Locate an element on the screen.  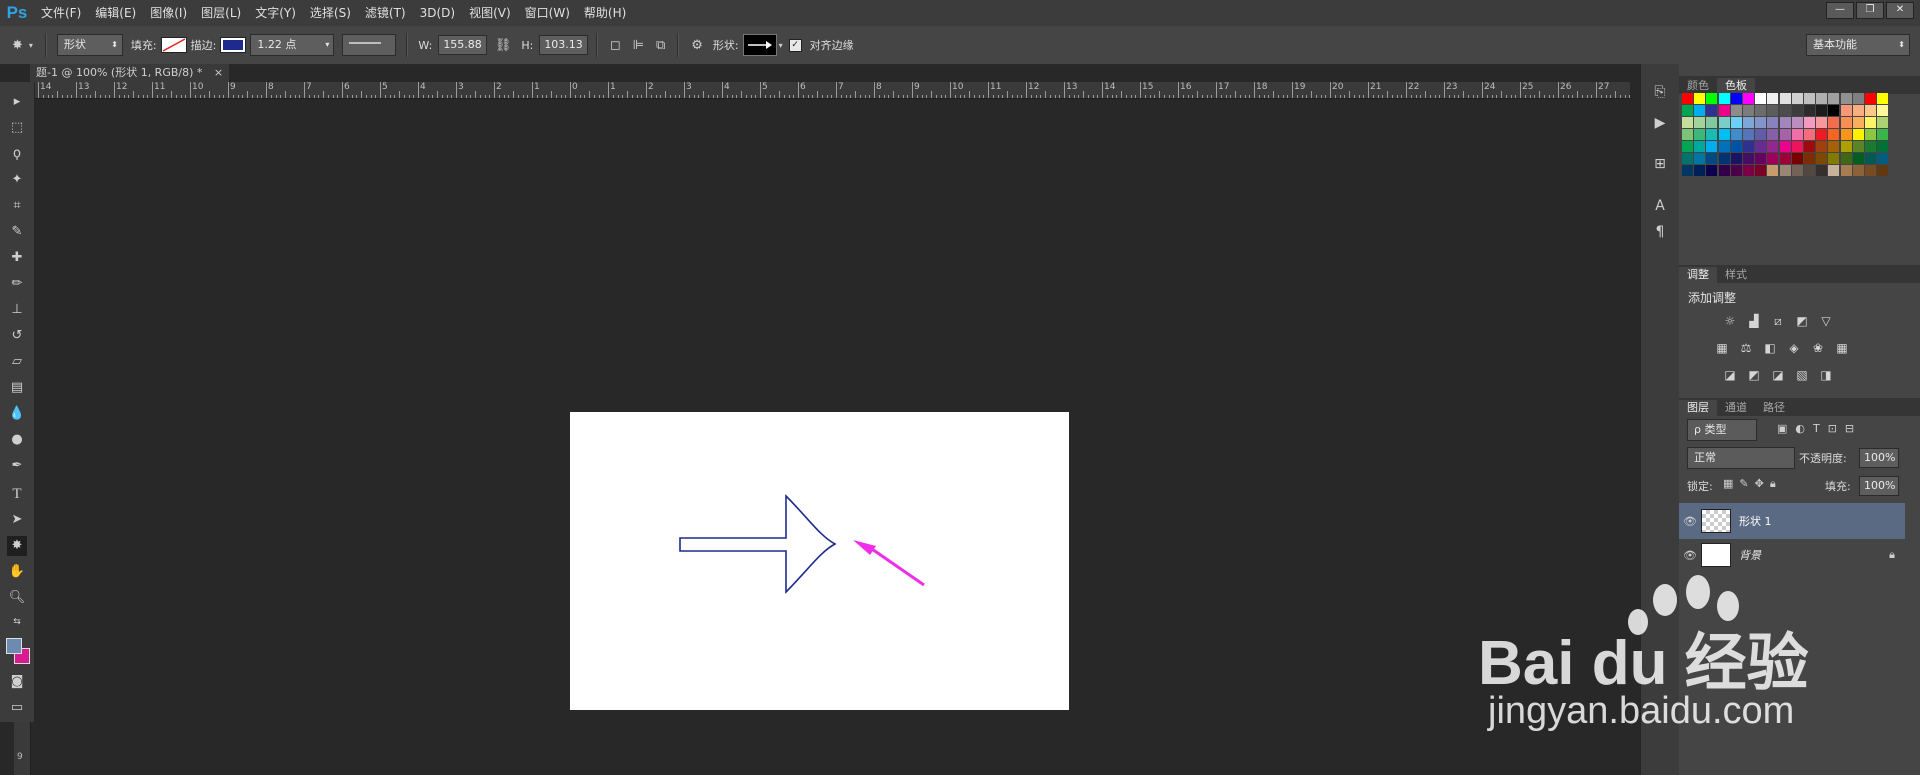
tab-paths: 路径 is located at coordinates (1774, 408).